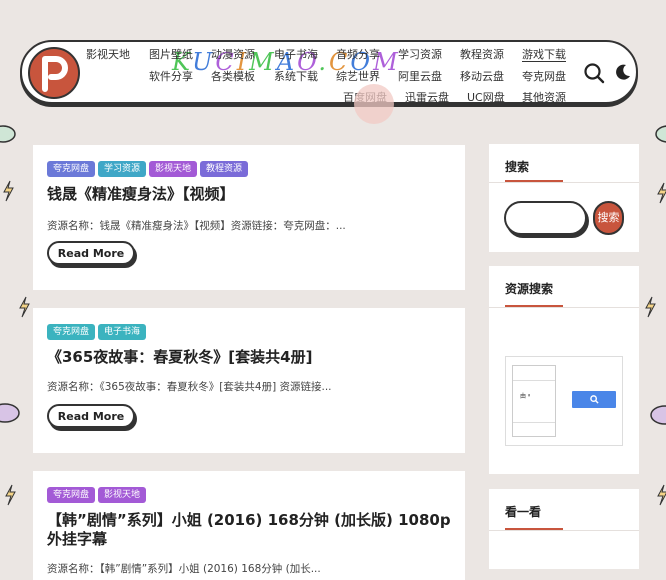 The height and width of the screenshot is (580, 666). Describe the element at coordinates (122, 169) in the screenshot. I see `tag-study: 学习资源` at that location.